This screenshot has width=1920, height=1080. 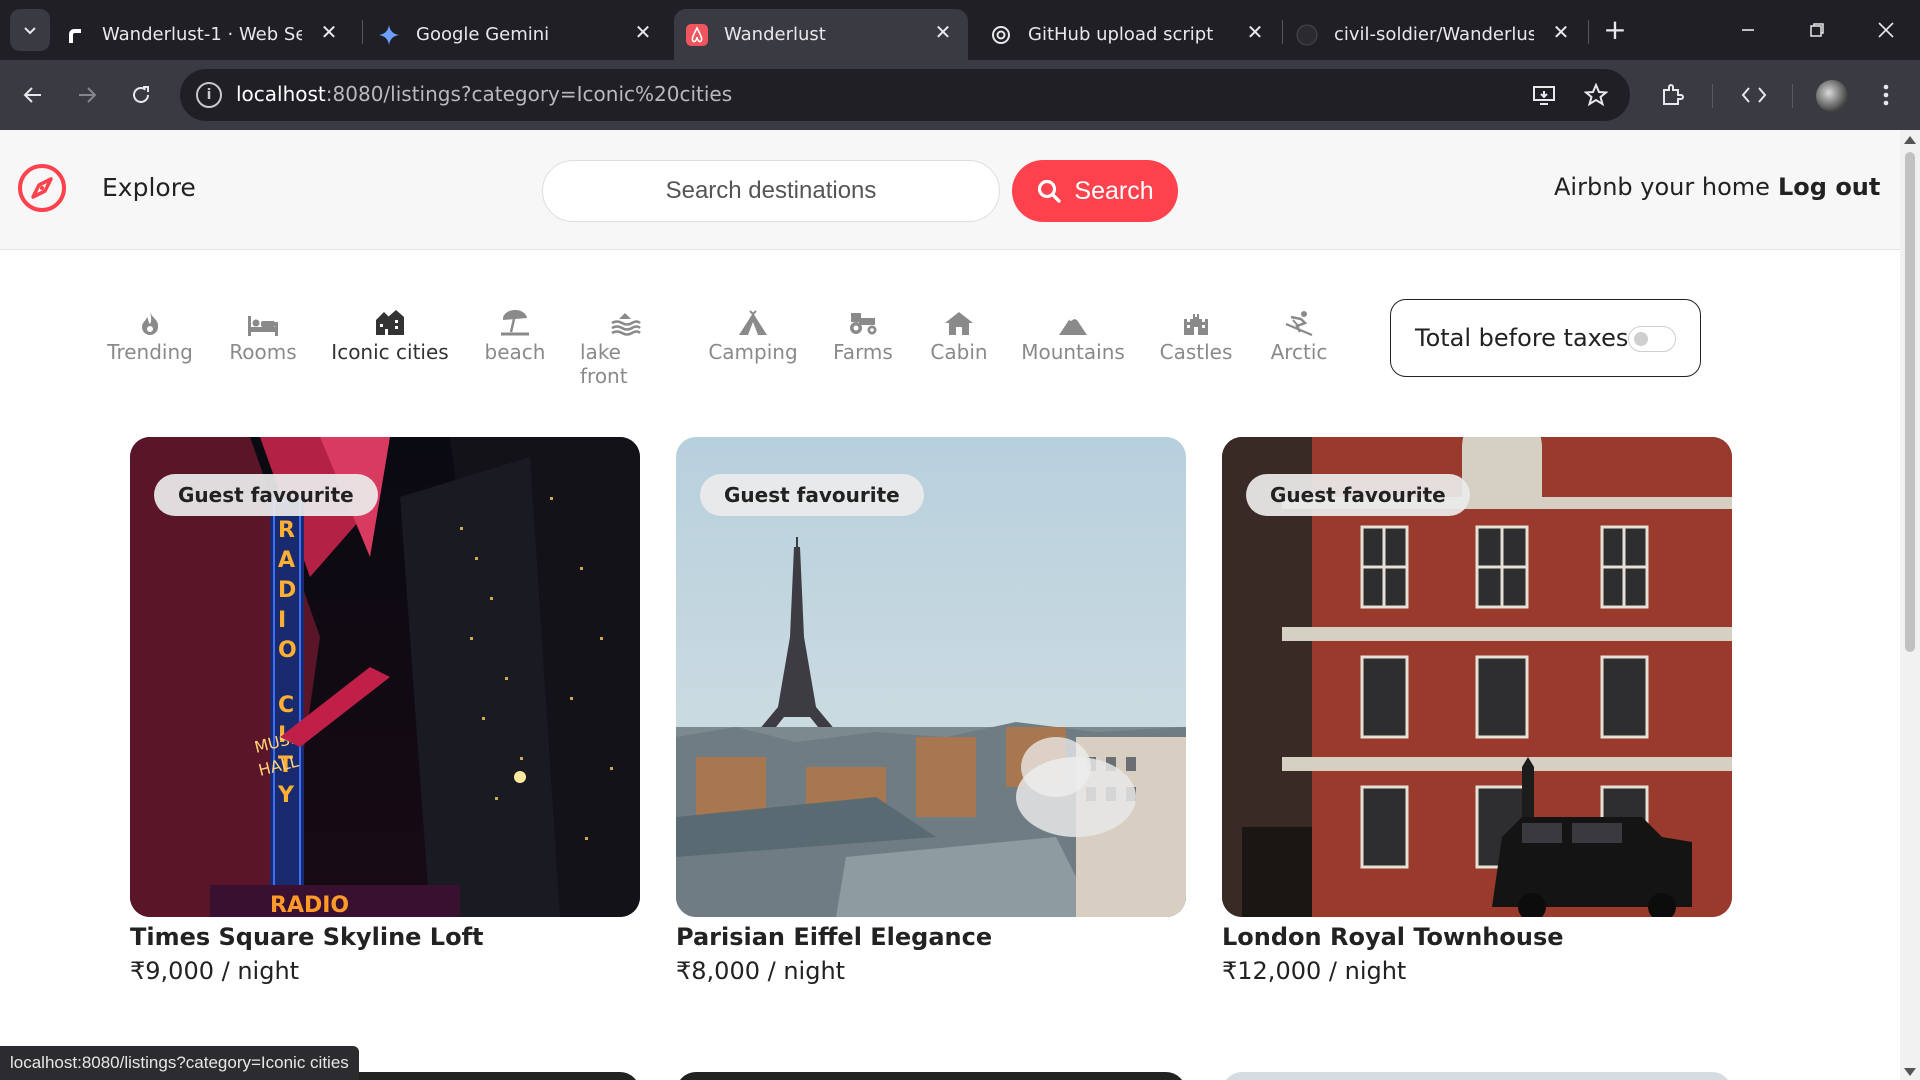 What do you see at coordinates (523, 34) in the screenshot?
I see `tab-google-gemini: Google Gemini ✕` at bounding box center [523, 34].